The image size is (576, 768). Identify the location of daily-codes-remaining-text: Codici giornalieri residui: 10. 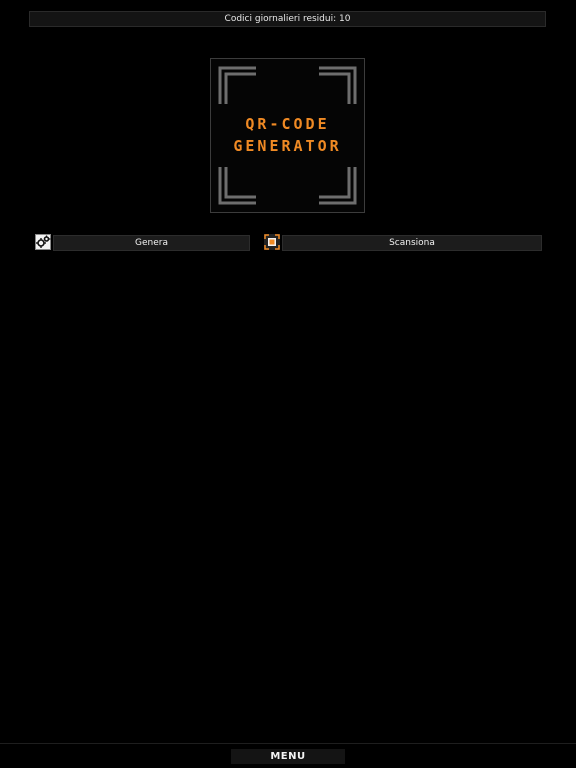
(287, 19).